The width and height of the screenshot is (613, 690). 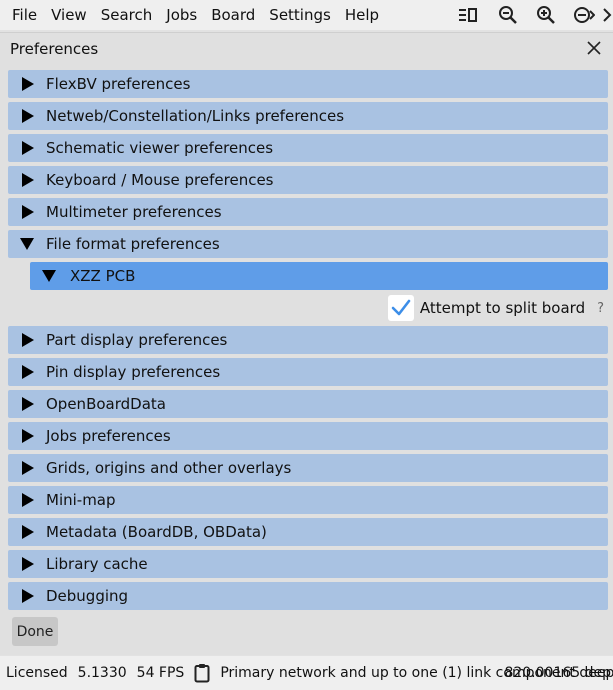 What do you see at coordinates (308, 84) in the screenshot?
I see `section-flexbv: FlexBV preferences` at bounding box center [308, 84].